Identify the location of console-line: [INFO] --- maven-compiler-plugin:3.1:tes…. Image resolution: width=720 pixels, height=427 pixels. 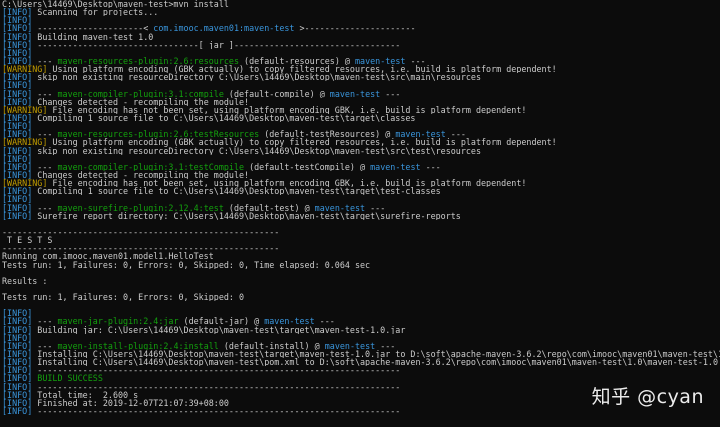
(361, 167).